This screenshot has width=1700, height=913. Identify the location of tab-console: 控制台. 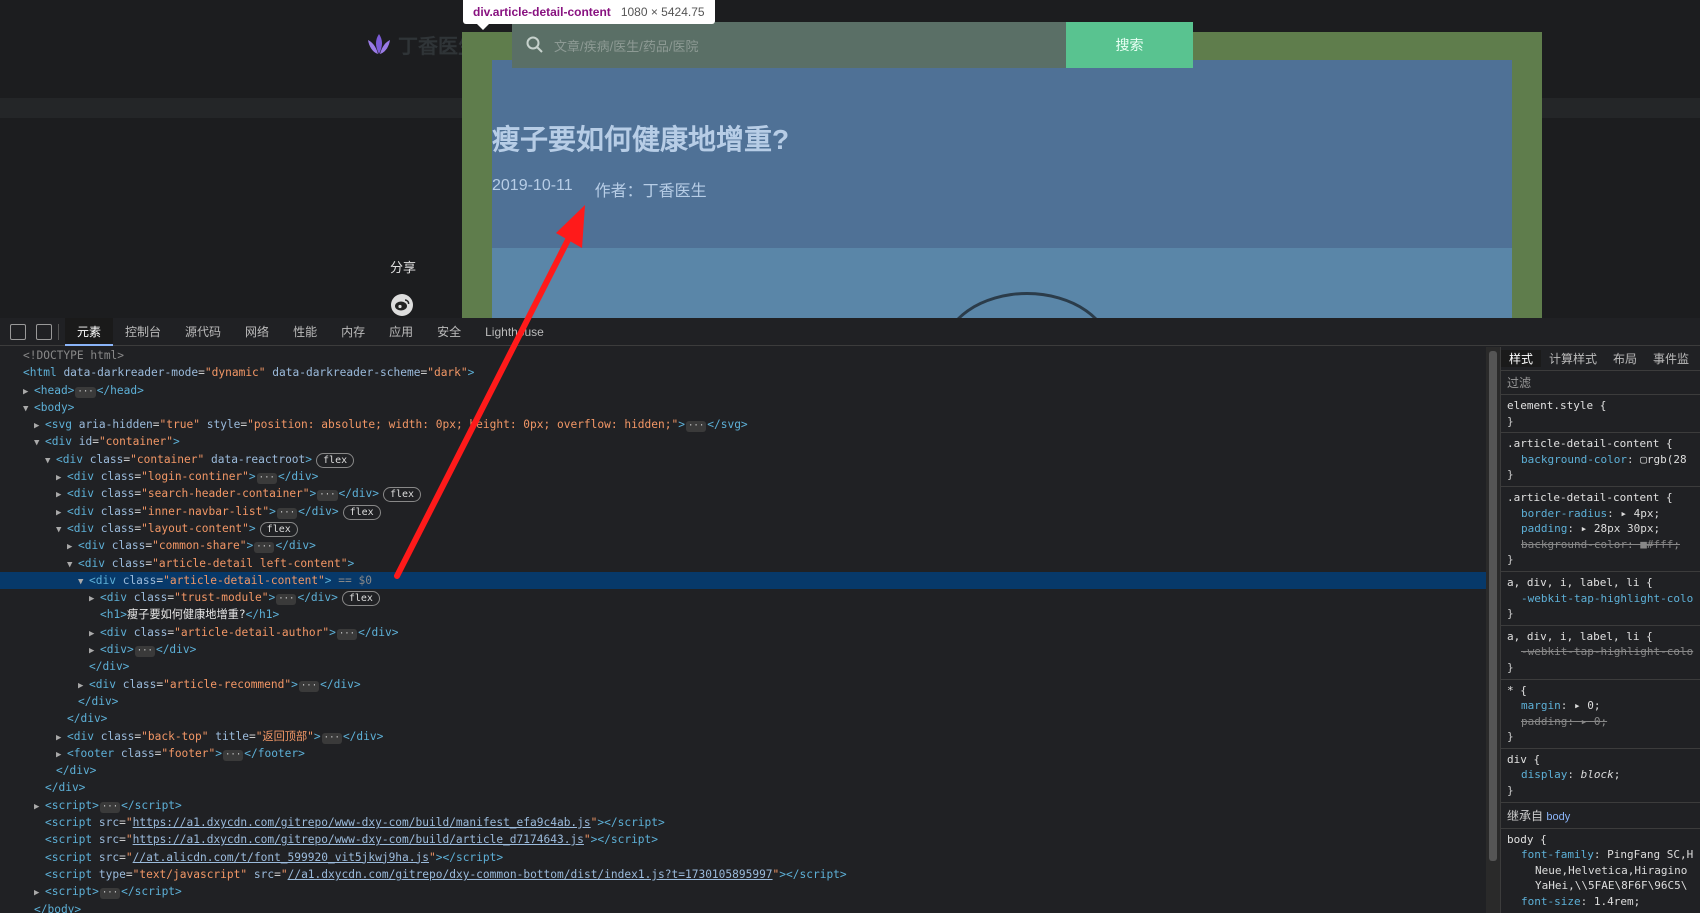
(143, 332).